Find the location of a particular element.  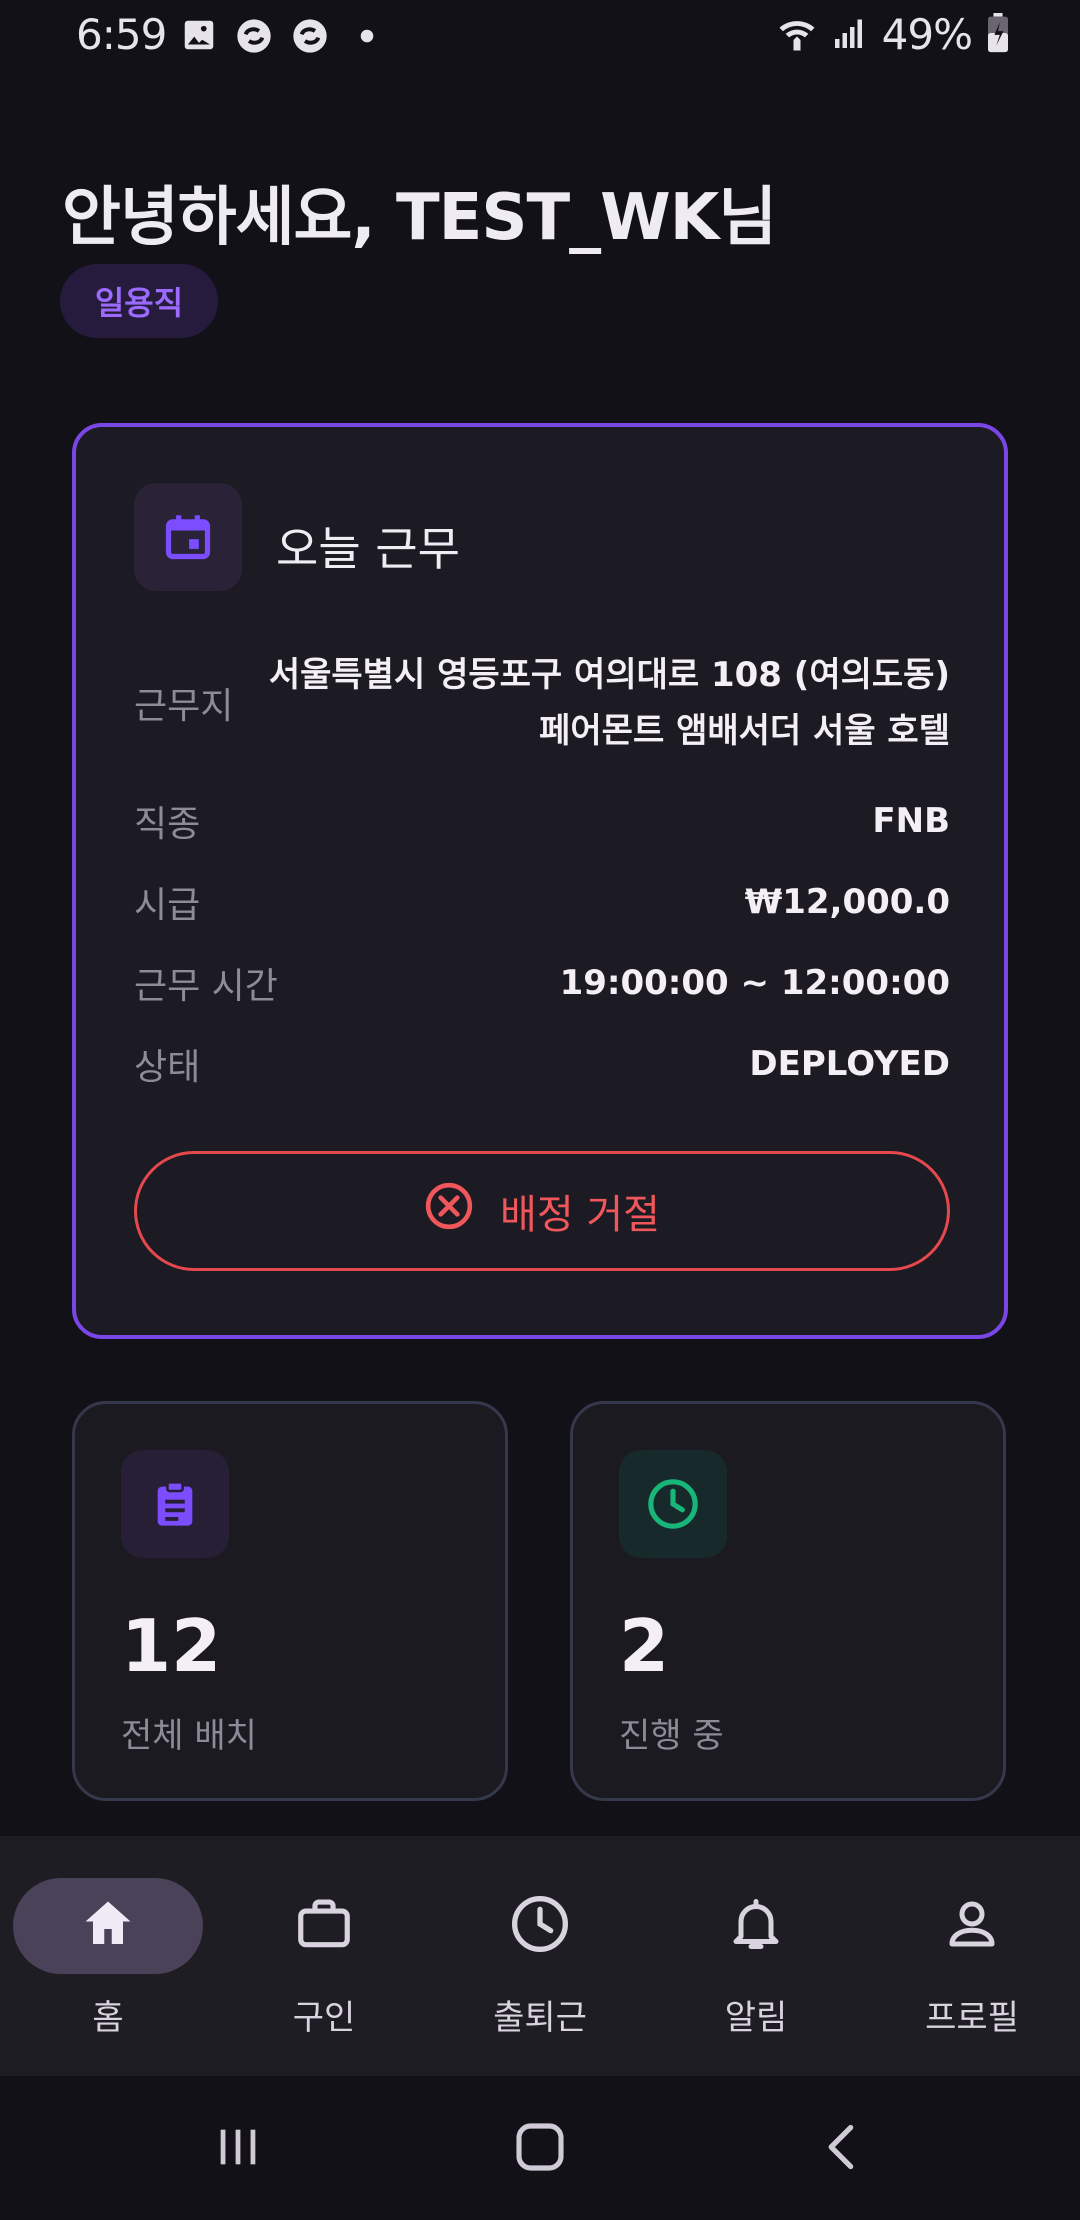

bottom-navigation: 홈 구인 출퇴근 알림 프로필 is located at coordinates (540, 1956).